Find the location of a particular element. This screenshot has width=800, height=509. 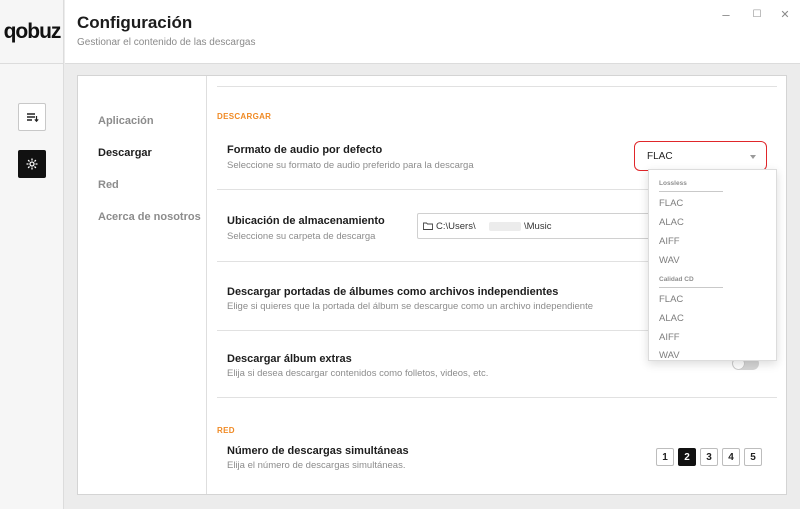

gear-icon is located at coordinates (32, 164).